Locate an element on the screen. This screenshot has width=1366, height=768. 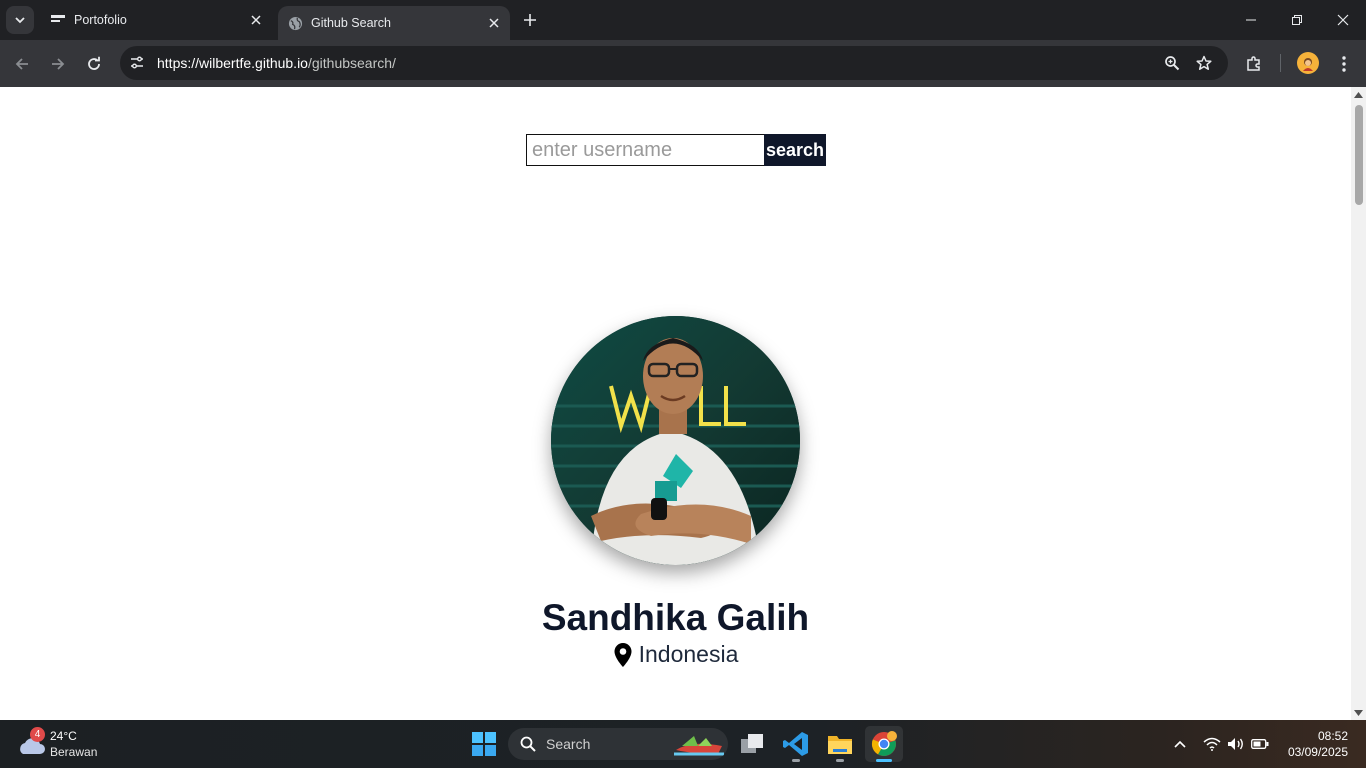
minimize-button is located at coordinates (1251, 20).